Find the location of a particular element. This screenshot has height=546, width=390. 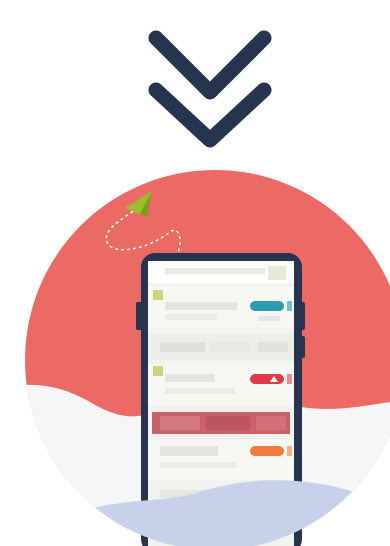

chevron-upper is located at coordinates (210, 65).